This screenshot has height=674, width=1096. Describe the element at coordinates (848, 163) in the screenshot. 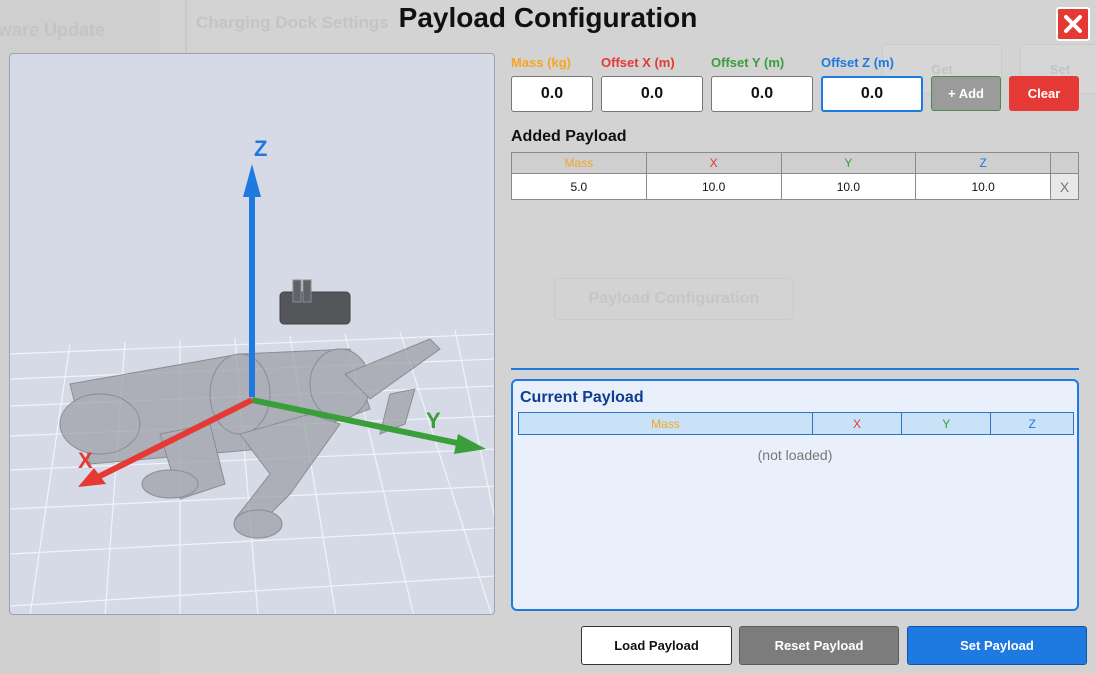

I see `header-y: Y` at that location.